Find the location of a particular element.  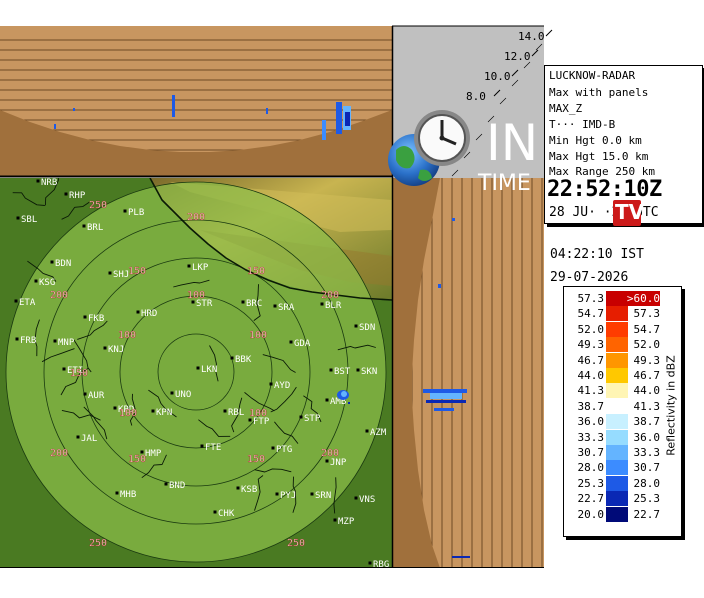

max-height: Max Hgt 15.0 km is located at coordinates (599, 156).